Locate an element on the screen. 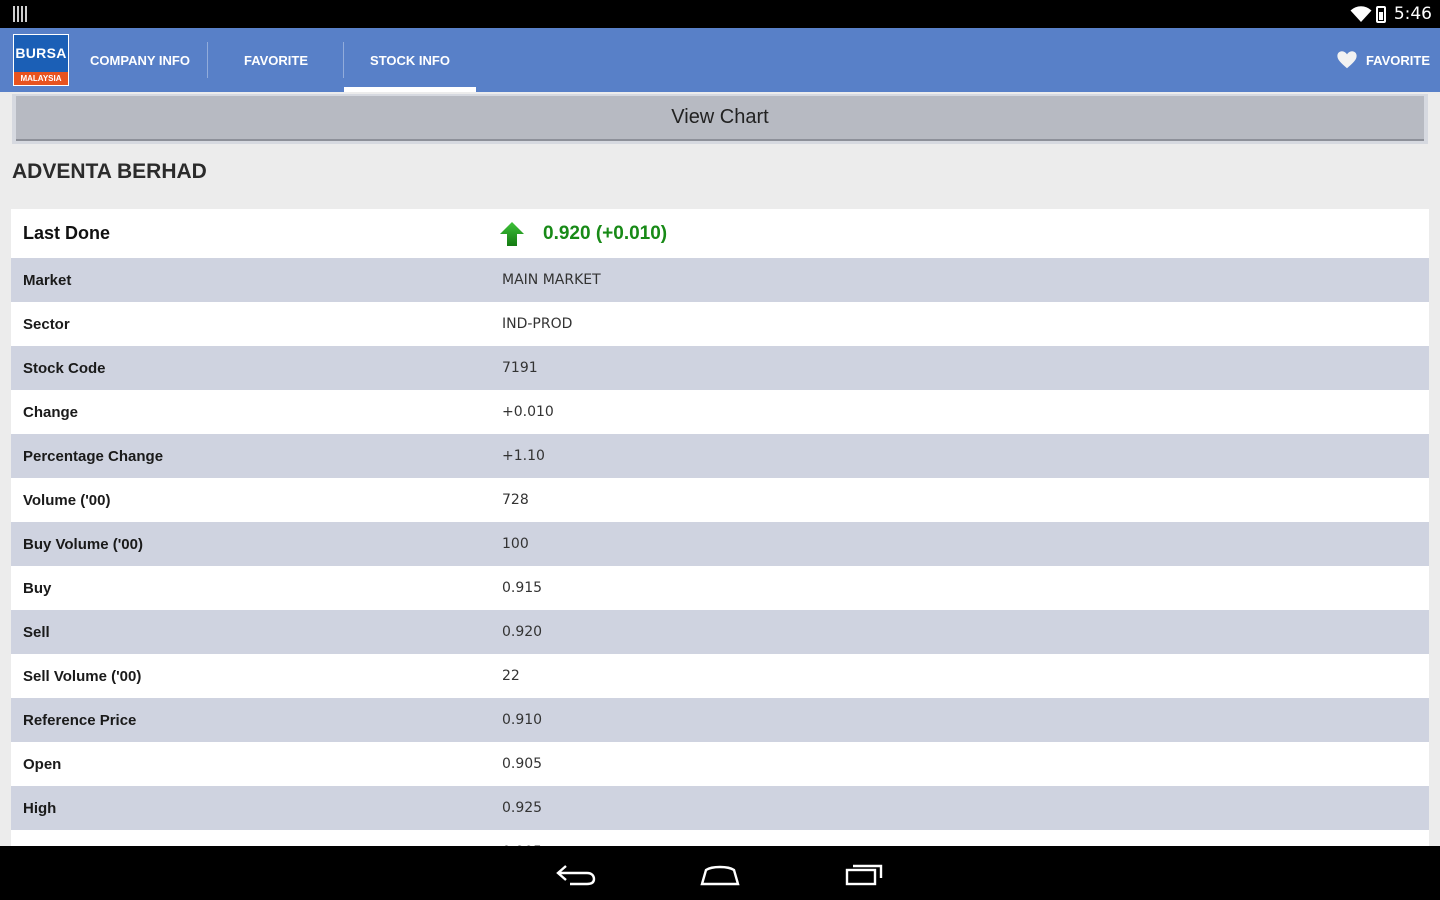 Image resolution: width=1440 pixels, height=900 pixels. tab-company-info: COMPANY INFO is located at coordinates (140, 60).